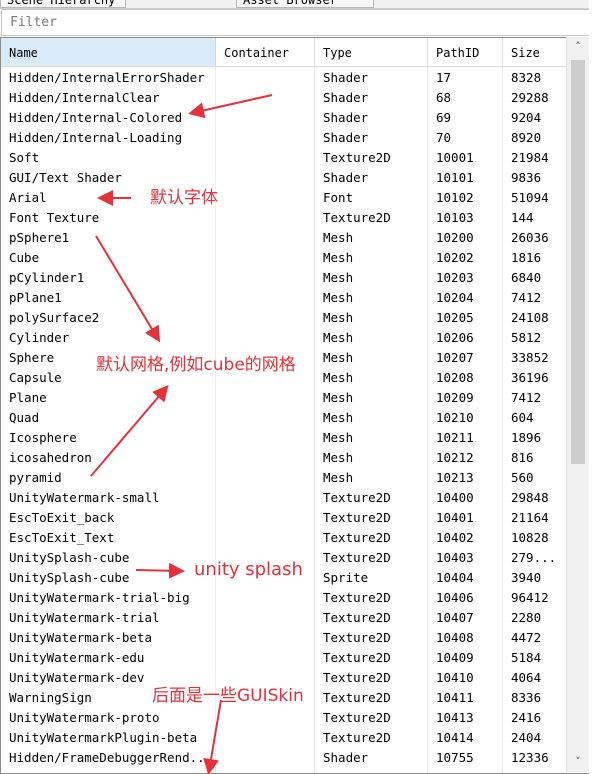 The image size is (612, 774). What do you see at coordinates (295, 298) in the screenshot?
I see `table-row: pPlane1 Mesh 10204 7412` at bounding box center [295, 298].